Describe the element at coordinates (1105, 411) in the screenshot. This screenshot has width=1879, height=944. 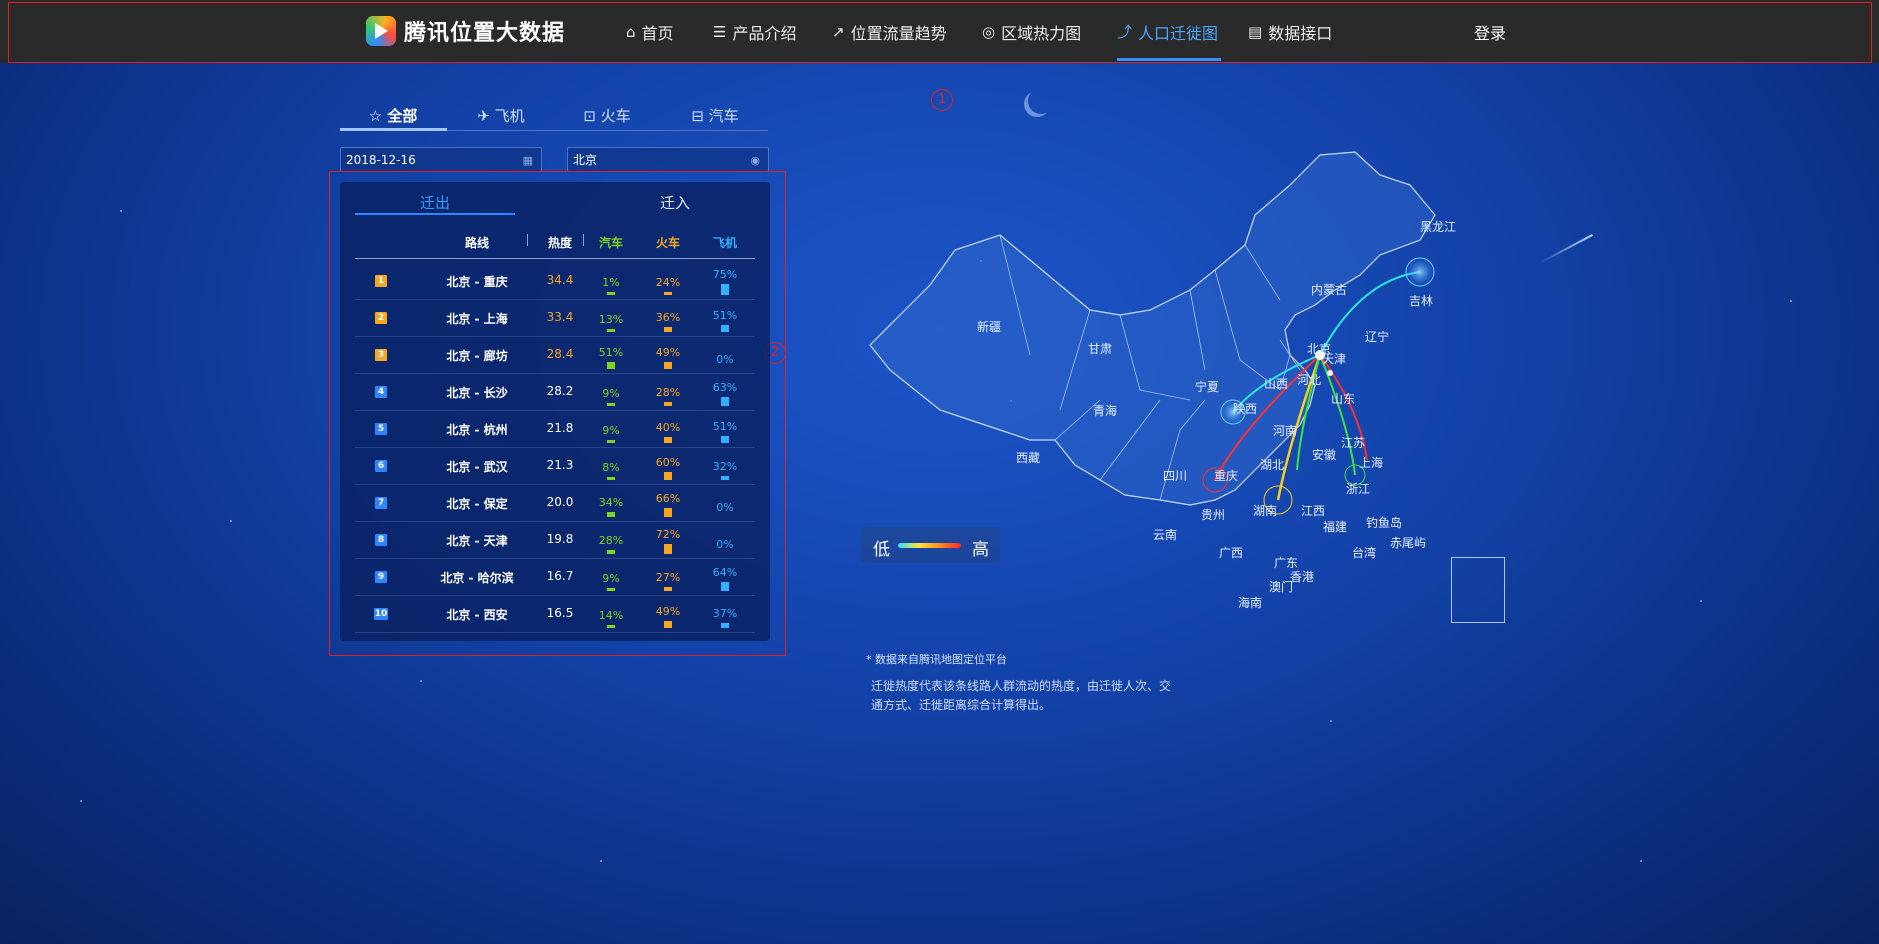
I see `map-label-qinghai: 青海` at that location.